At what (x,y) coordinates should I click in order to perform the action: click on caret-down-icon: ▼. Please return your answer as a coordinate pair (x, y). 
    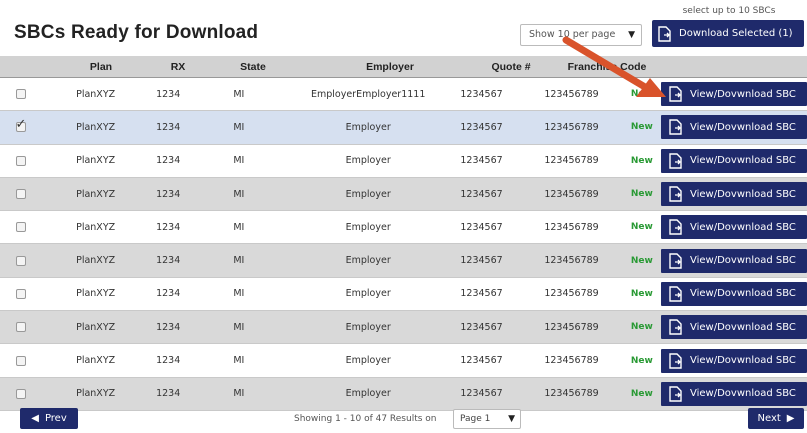
    Looking at the image, I should click on (631, 35).